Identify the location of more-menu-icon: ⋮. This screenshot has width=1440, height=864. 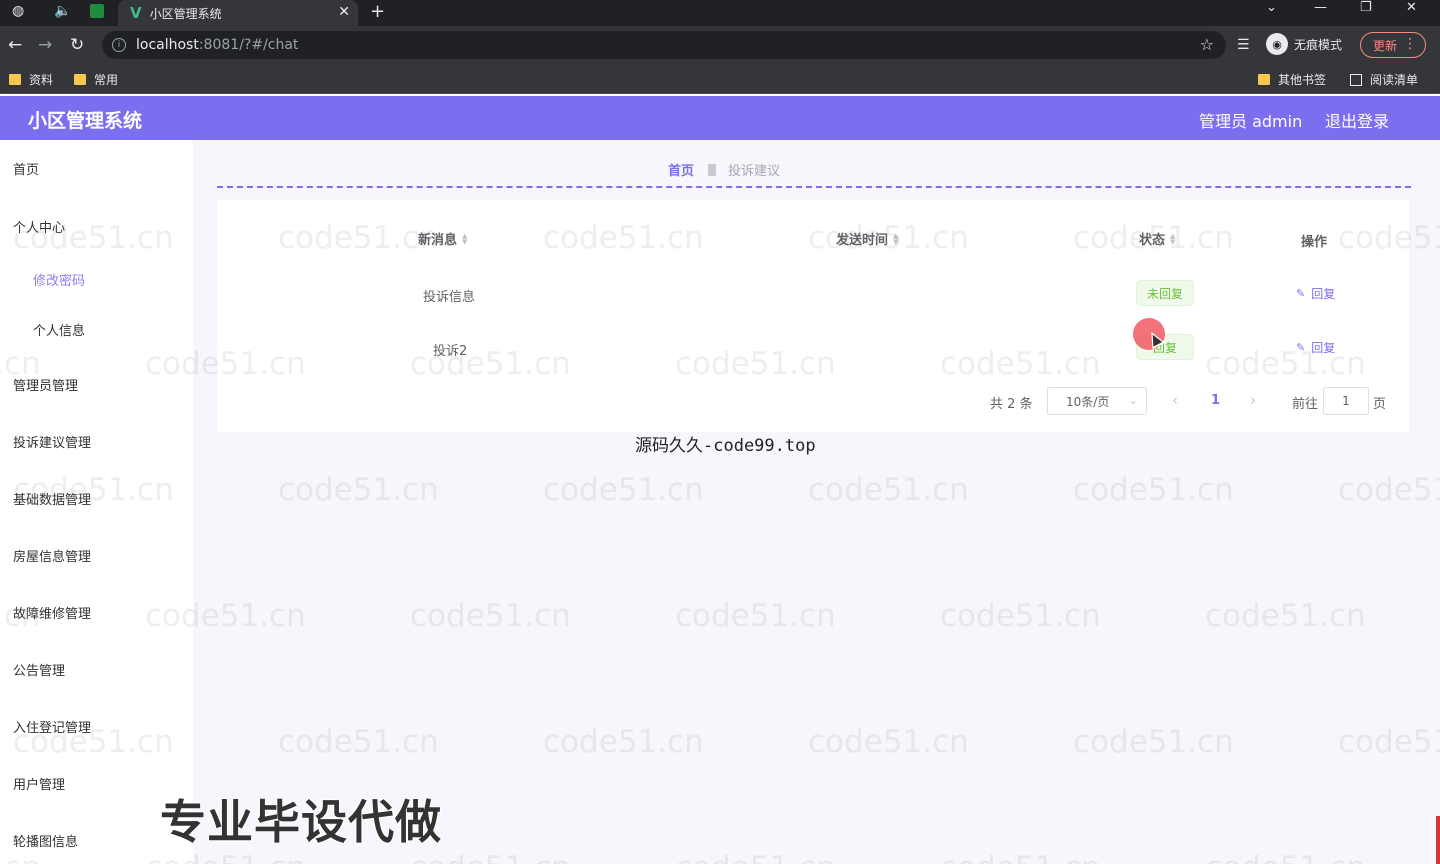
(1410, 44).